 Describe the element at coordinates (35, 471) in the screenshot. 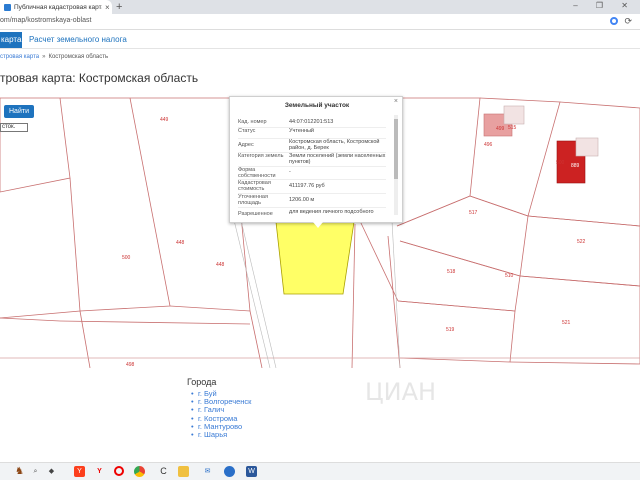

I see `search-icon: ⌕` at that location.